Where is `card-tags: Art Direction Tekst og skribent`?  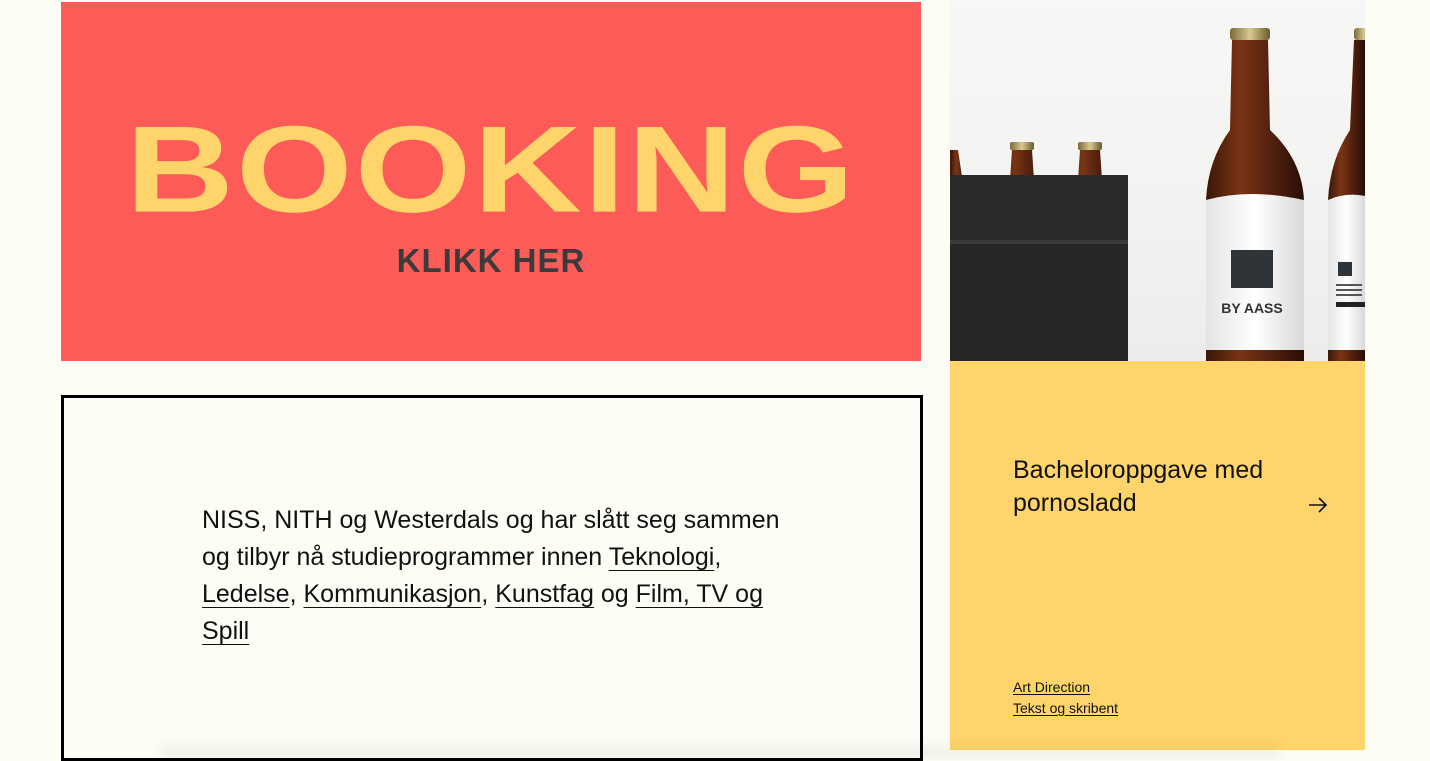 card-tags: Art Direction Tekst og skribent is located at coordinates (1065, 698).